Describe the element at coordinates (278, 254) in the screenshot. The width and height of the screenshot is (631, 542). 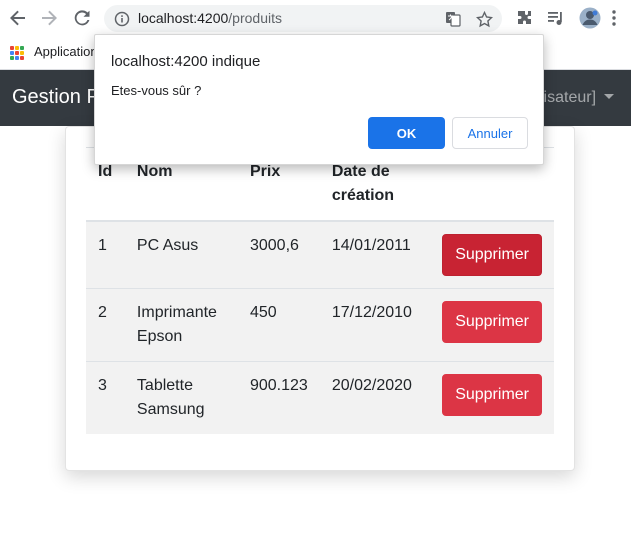
I see `cell-prix: 3000,6` at that location.